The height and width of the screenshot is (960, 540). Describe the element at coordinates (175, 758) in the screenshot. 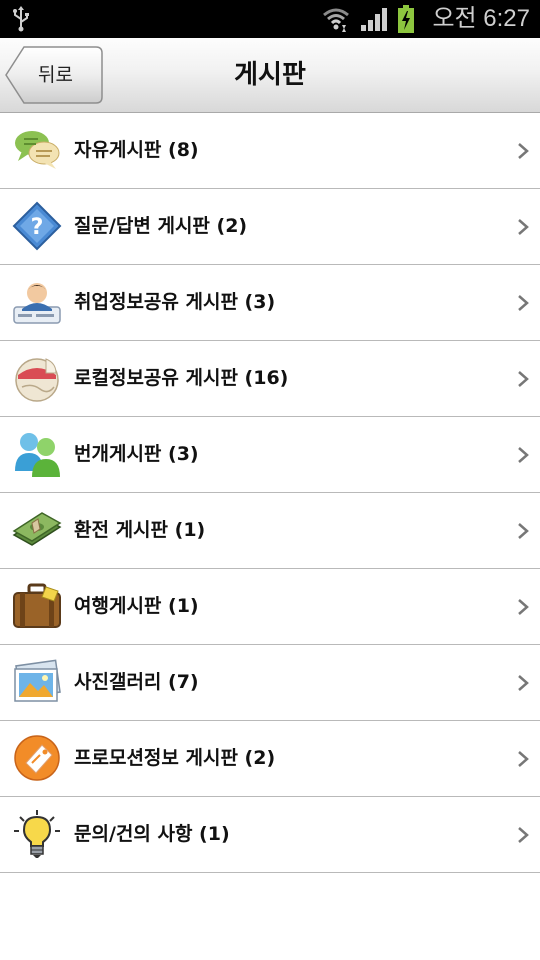

I see `list-item-label: 프로모션정보 게시판 (2)` at that location.